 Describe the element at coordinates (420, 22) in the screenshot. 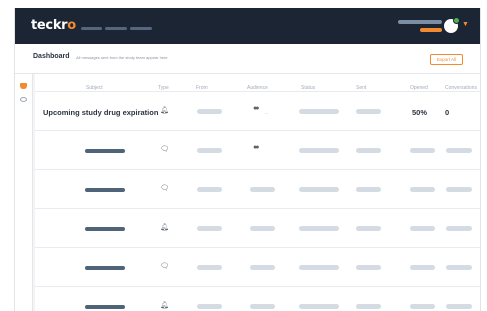

I see `user-name` at that location.